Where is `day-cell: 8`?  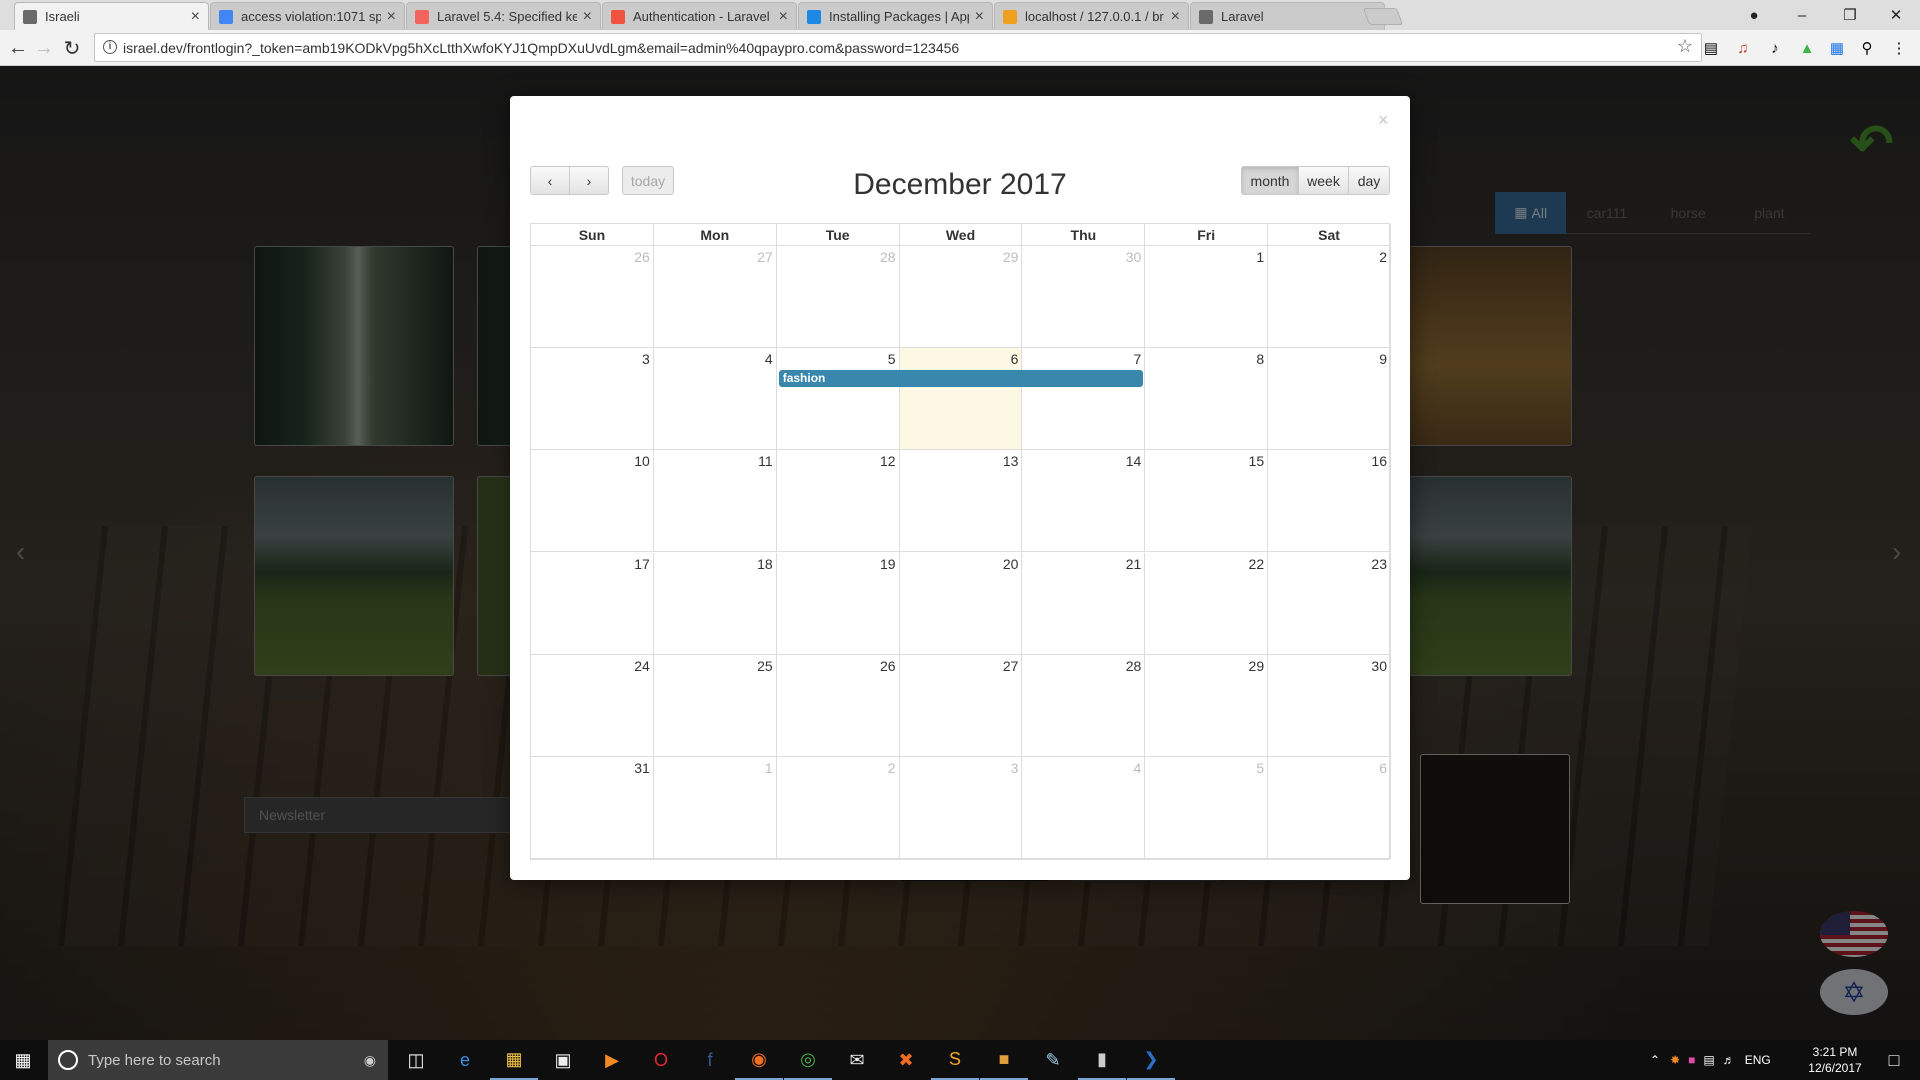 day-cell: 8 is located at coordinates (1207, 399).